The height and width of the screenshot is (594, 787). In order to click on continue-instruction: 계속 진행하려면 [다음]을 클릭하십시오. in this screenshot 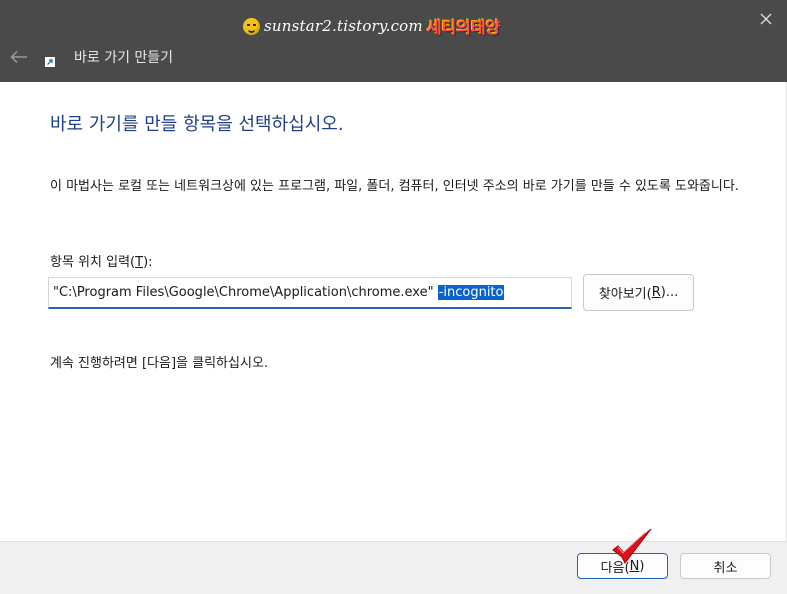, I will do `click(159, 363)`.